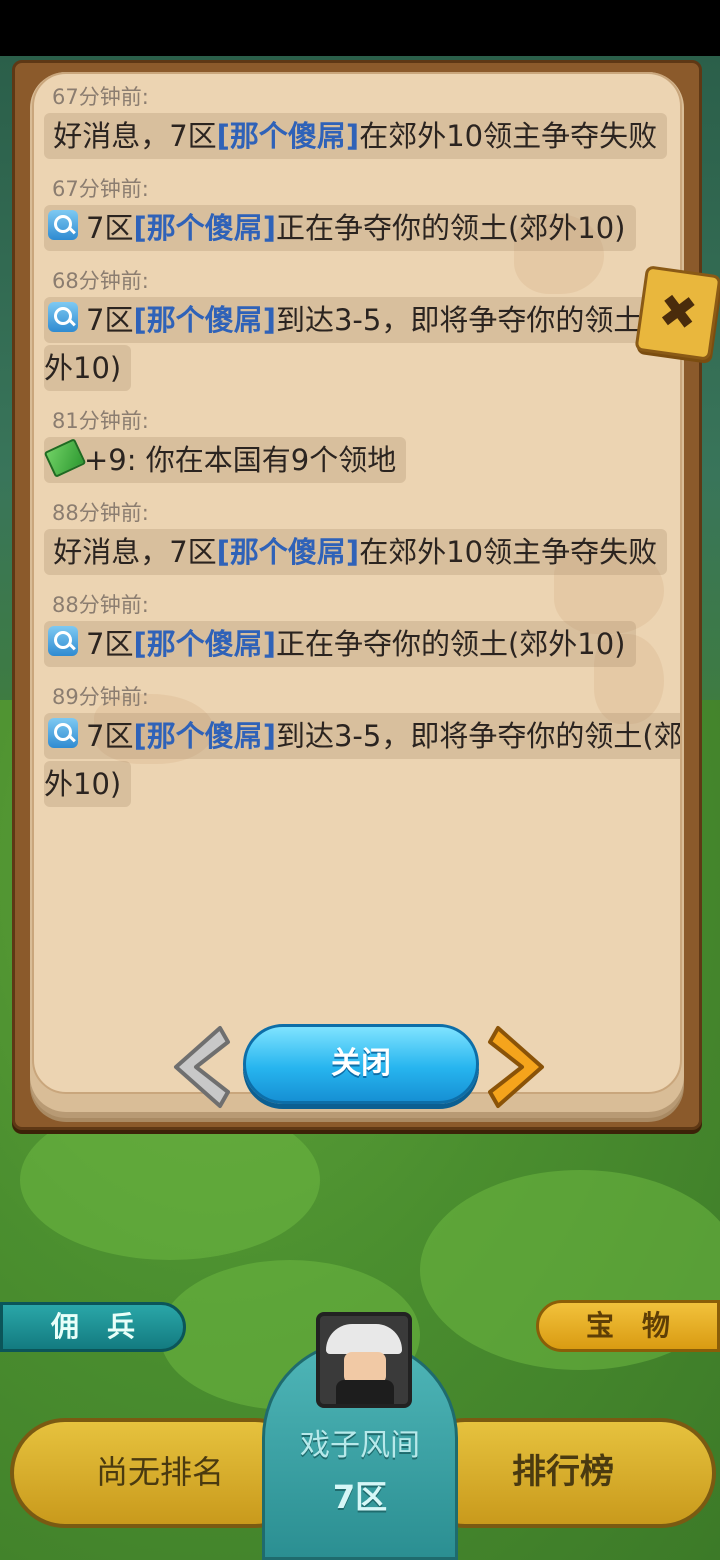 Image resolution: width=720 pixels, height=1560 pixels. Describe the element at coordinates (93, 1327) in the screenshot. I see `mercenary-button: 佣 兵` at that location.